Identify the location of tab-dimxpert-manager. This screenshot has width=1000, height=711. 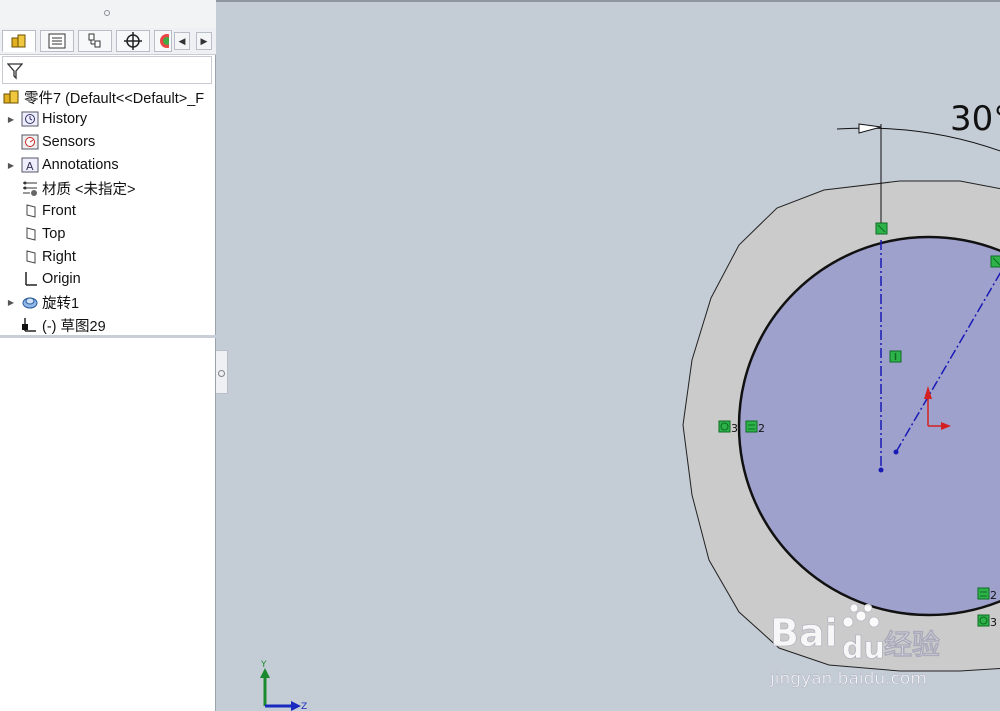
(133, 41).